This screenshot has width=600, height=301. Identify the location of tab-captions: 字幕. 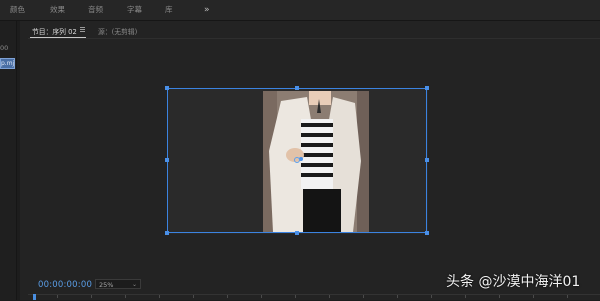
(134, 10).